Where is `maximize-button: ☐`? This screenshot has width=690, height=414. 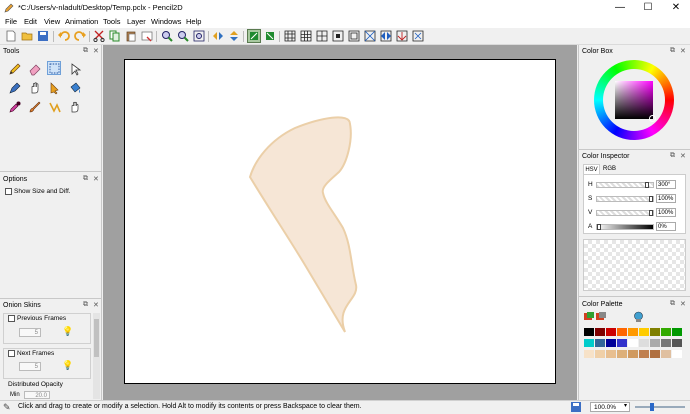
maximize-button: ☐ is located at coordinates (648, 7).